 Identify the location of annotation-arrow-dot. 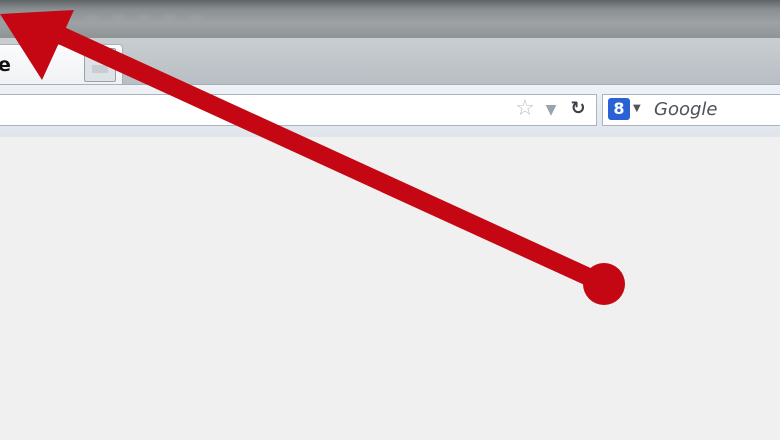
(604, 284).